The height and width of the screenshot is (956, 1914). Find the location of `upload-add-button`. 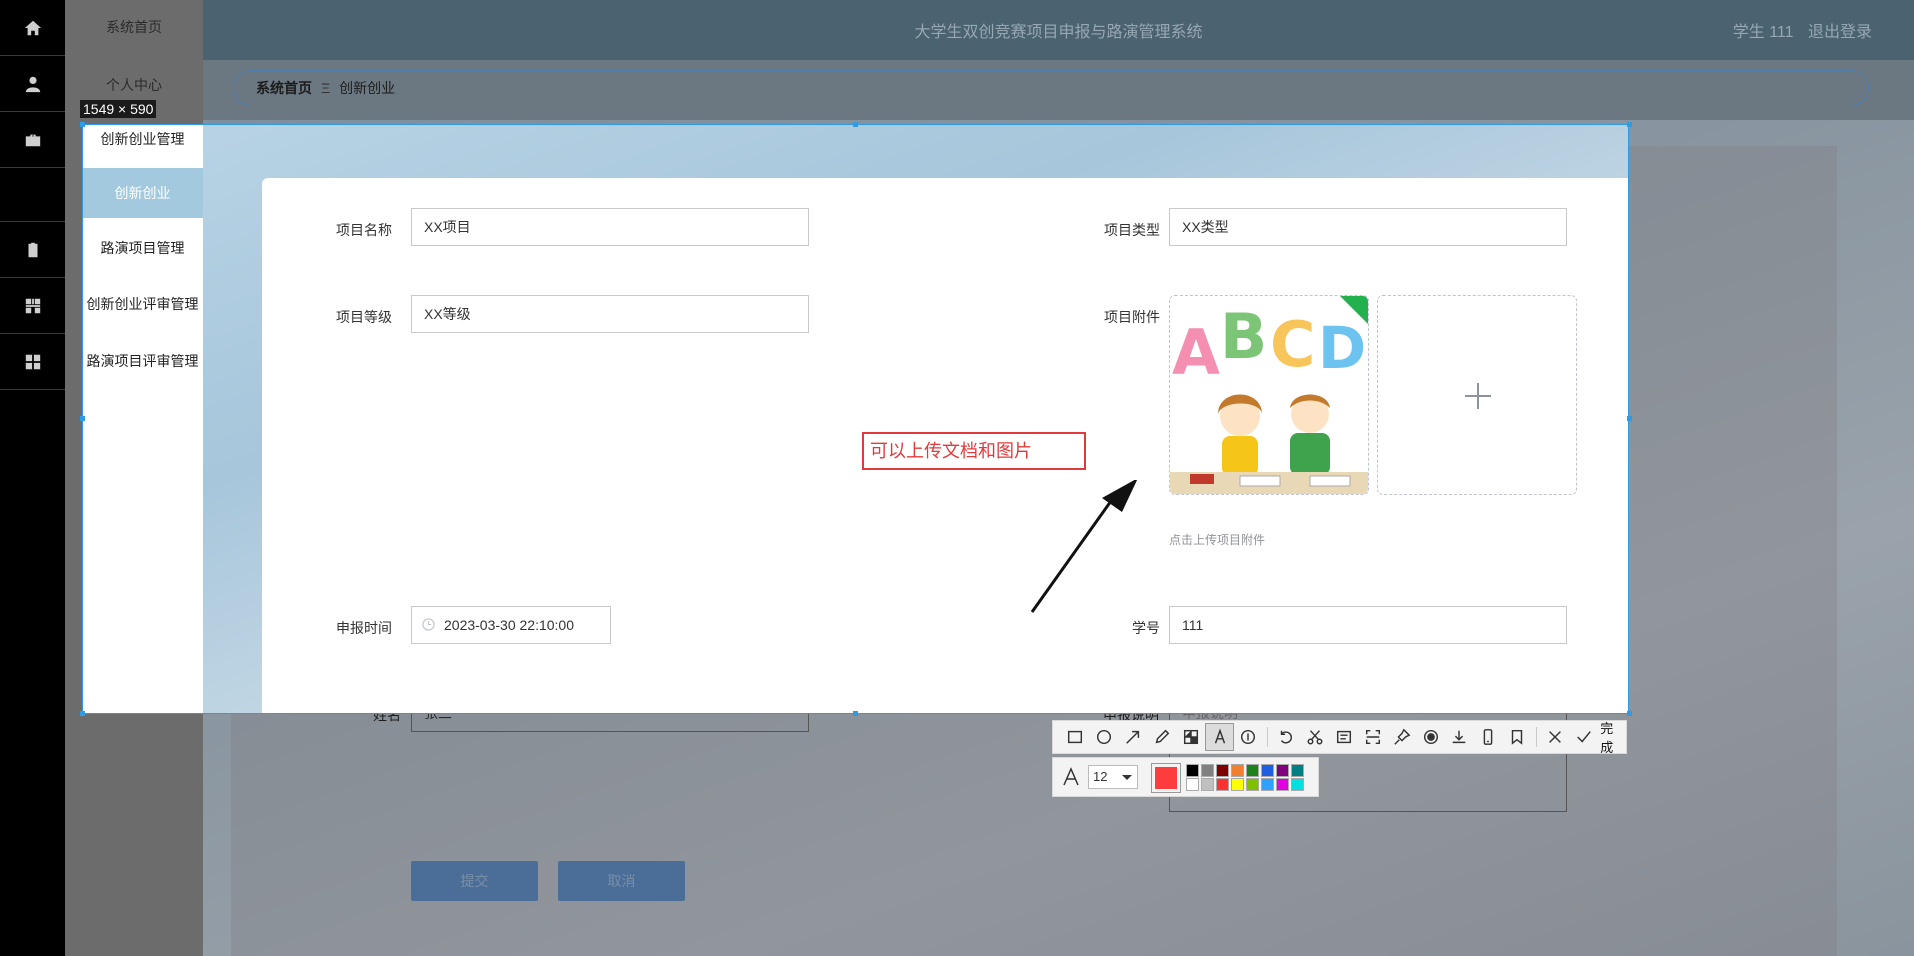

upload-add-button is located at coordinates (1477, 395).